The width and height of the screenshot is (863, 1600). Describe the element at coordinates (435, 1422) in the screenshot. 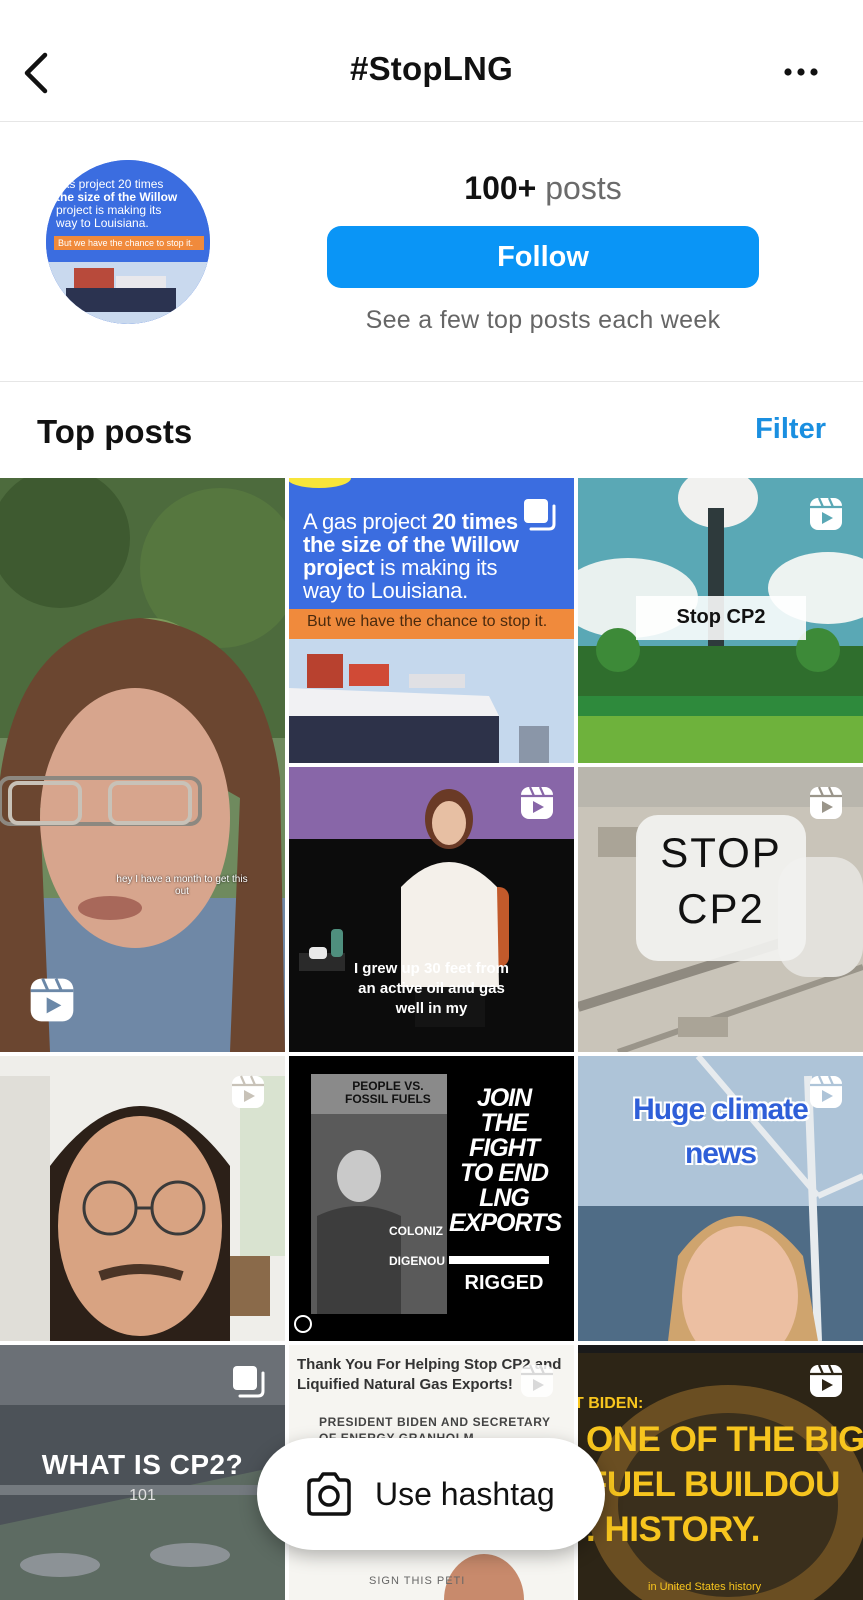

I see `body-line: PRESIDENT BIDEN AND SECRETARY` at that location.